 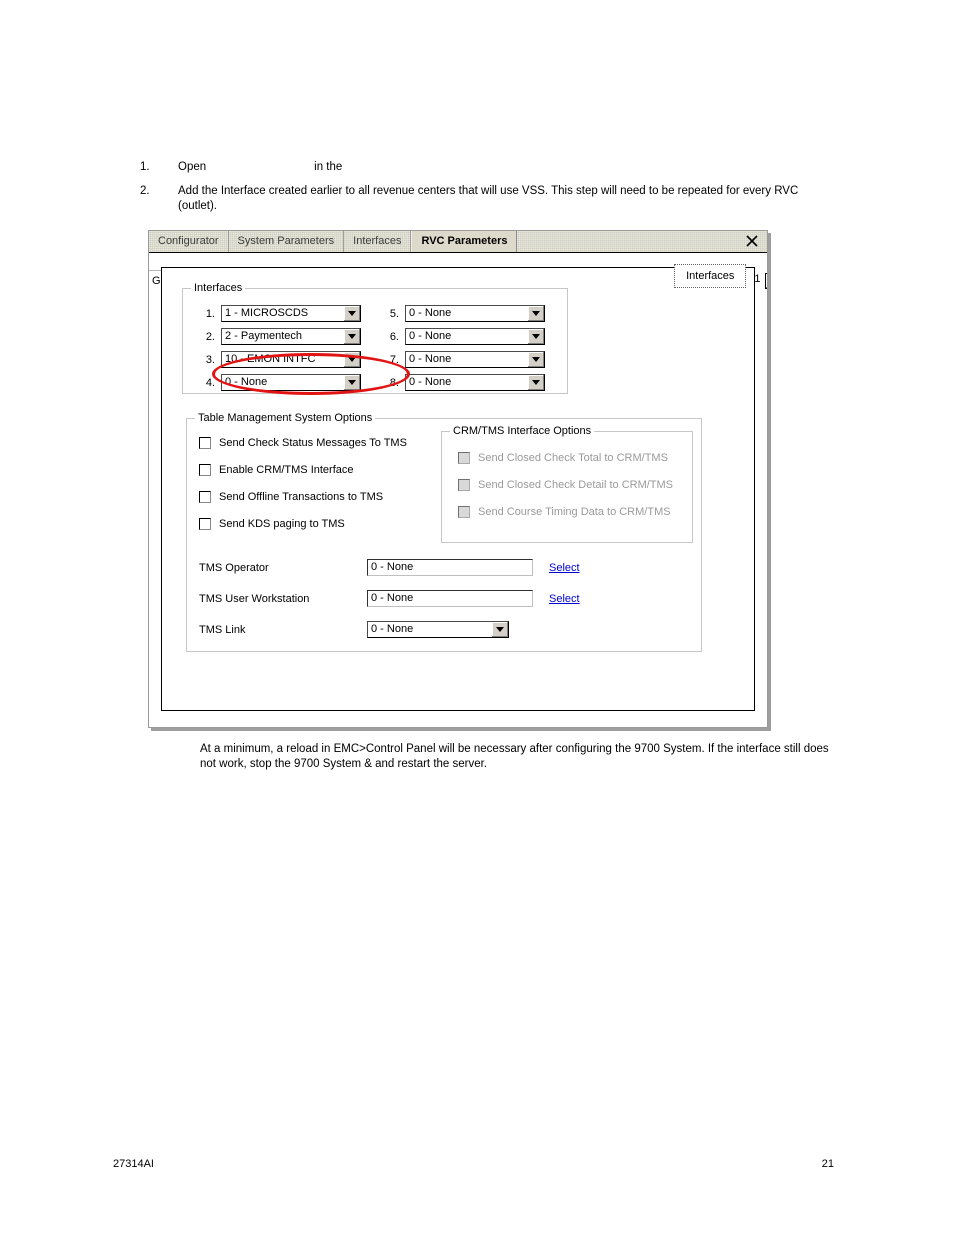 I want to click on interface-slot-2-value: 2 - Paymentech, so click(x=264, y=336).